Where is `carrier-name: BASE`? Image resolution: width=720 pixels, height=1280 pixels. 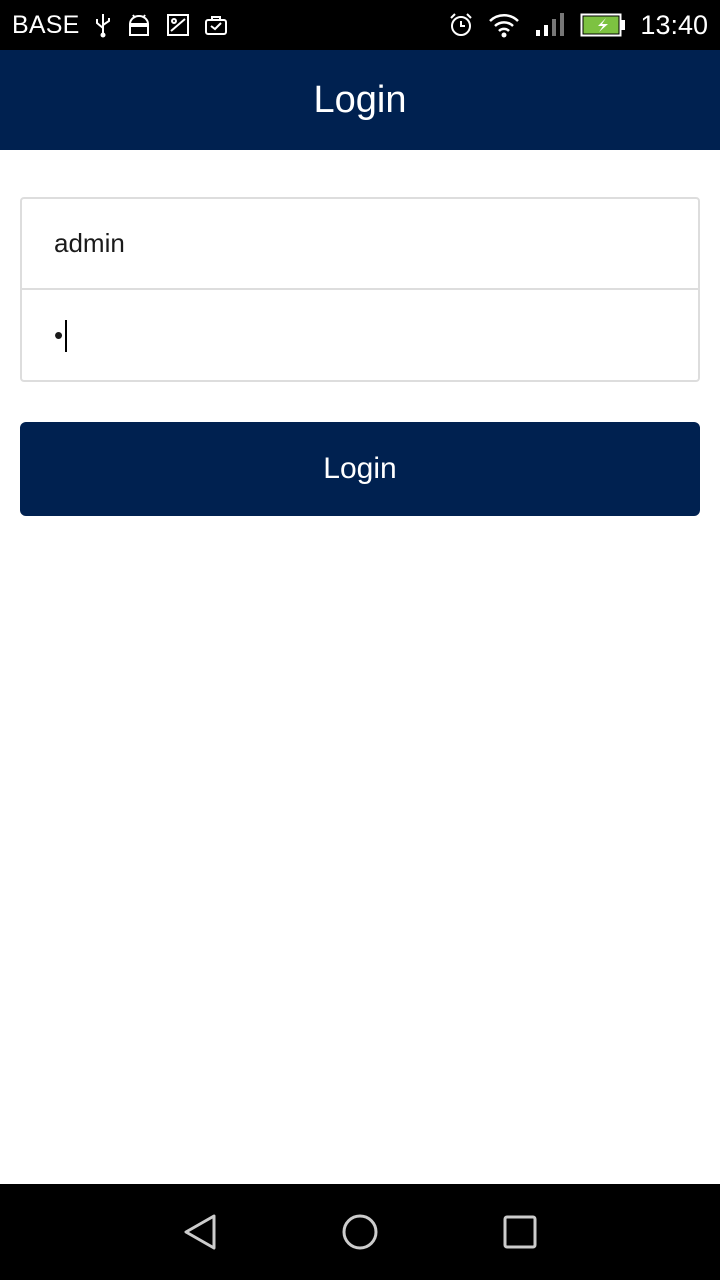 carrier-name: BASE is located at coordinates (46, 24).